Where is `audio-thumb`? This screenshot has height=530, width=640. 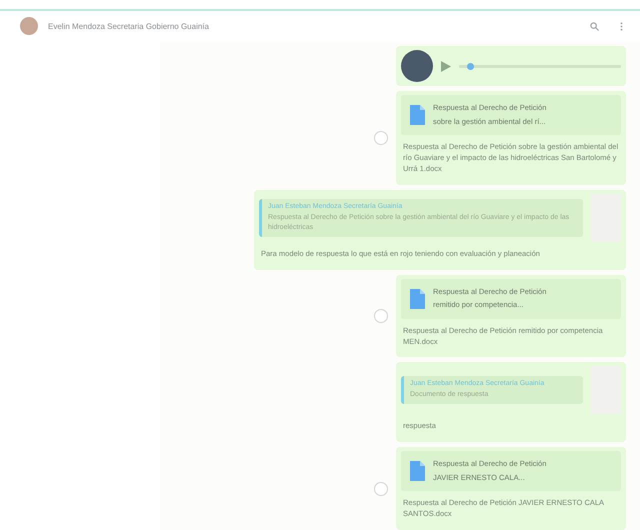 audio-thumb is located at coordinates (470, 66).